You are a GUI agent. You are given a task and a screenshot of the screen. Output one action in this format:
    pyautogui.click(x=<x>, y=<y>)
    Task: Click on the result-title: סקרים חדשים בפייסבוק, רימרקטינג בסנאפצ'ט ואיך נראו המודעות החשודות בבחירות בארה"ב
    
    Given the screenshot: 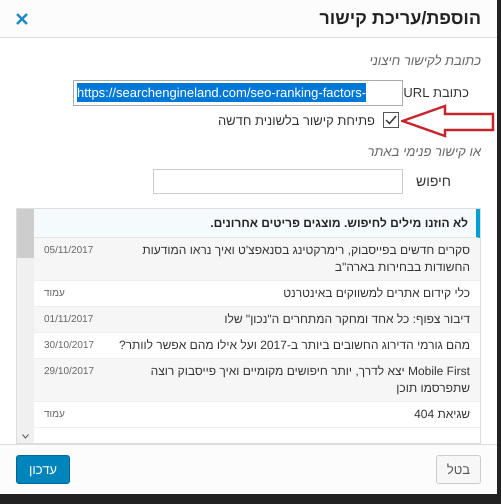 What is the action you would take?
    pyautogui.click(x=305, y=259)
    